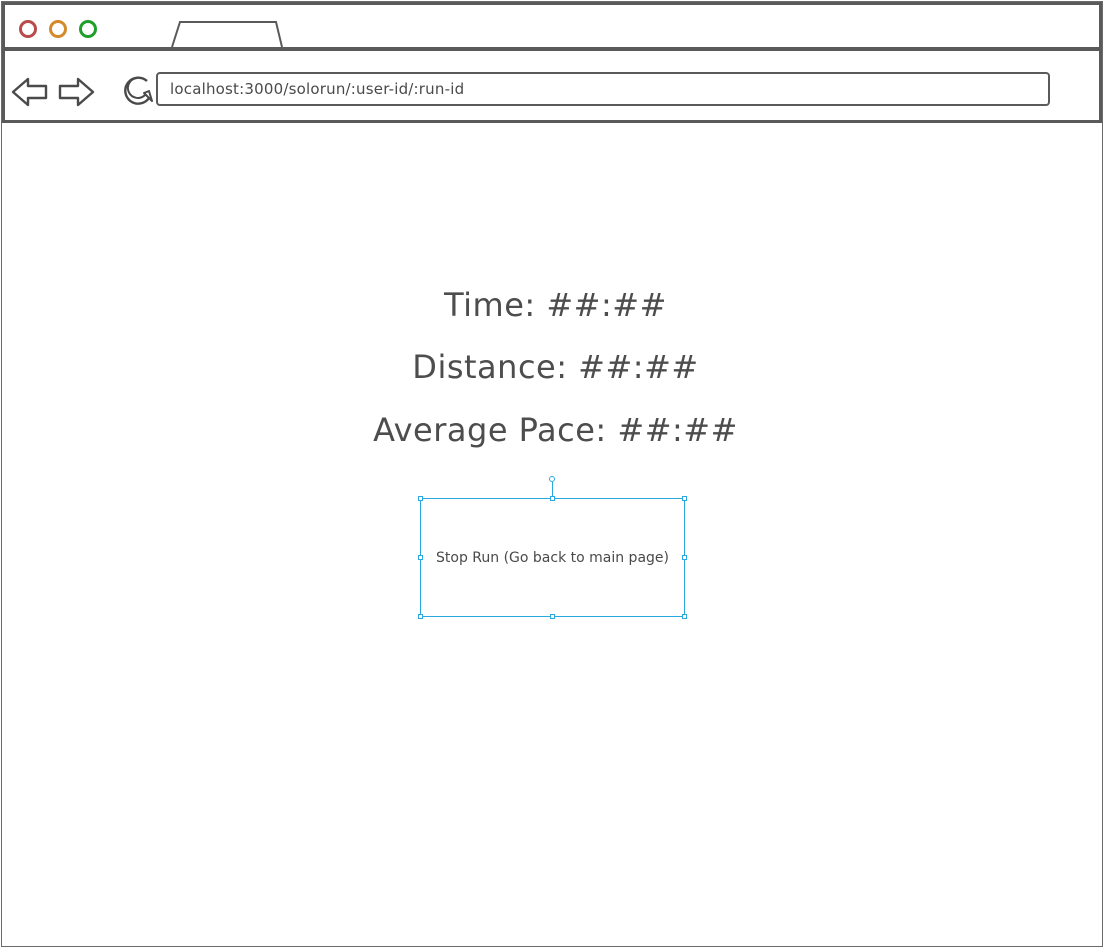 The height and width of the screenshot is (949, 1111). I want to click on selection-handle-bottom-left, so click(420, 616).